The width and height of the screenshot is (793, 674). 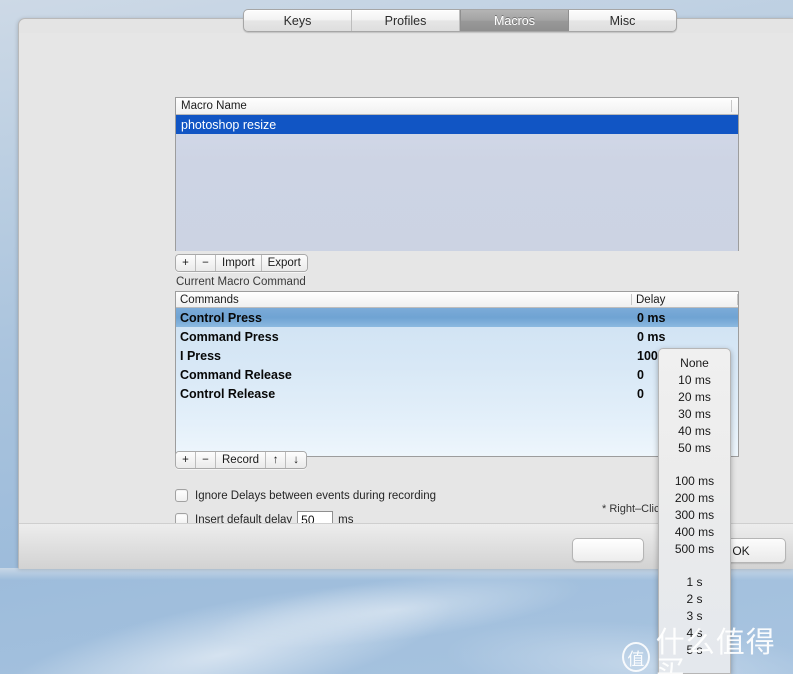 I want to click on menu-item-400ms: 400 ms, so click(x=694, y=531).